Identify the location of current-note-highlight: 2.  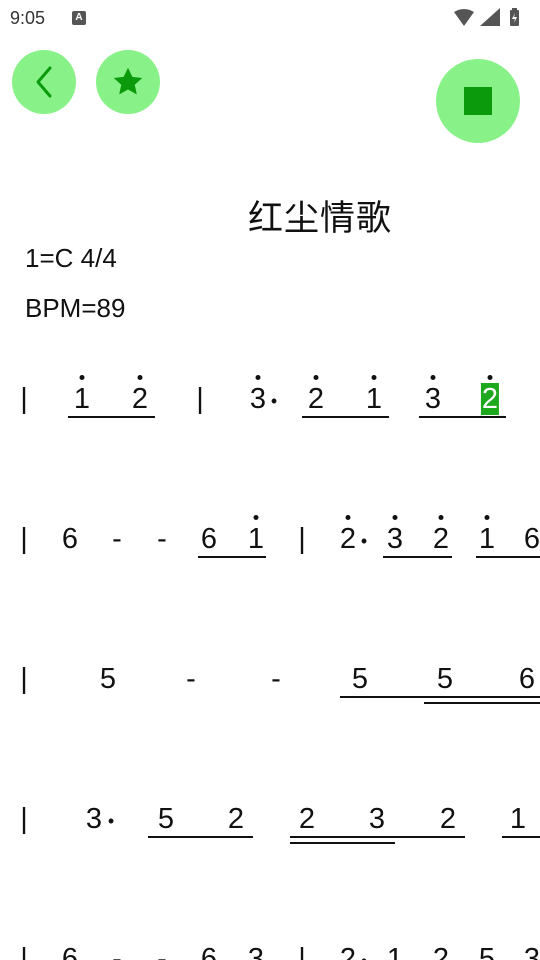
(490, 399).